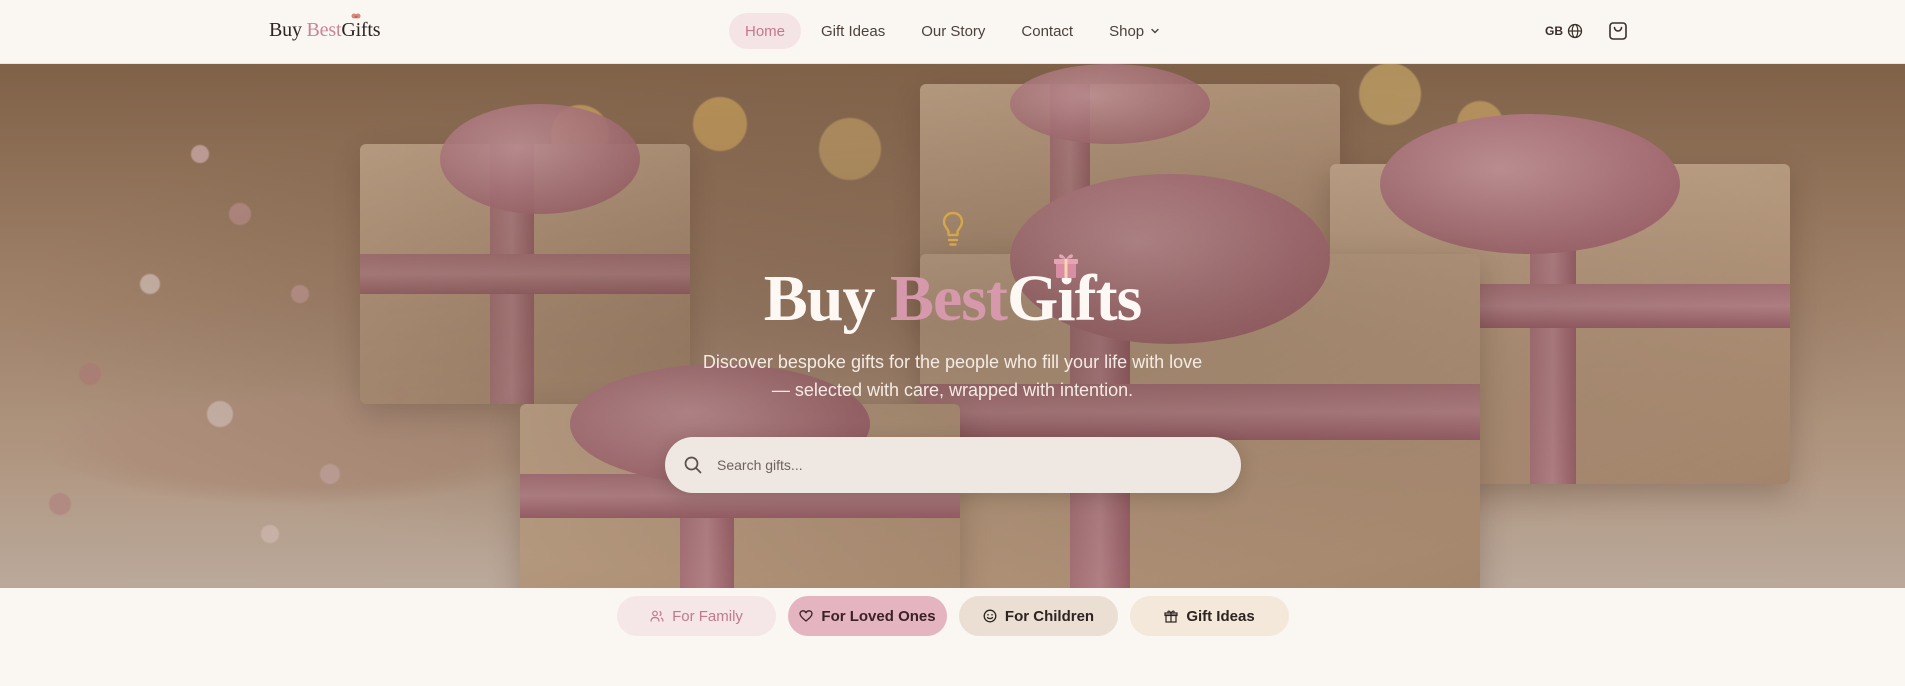 This screenshot has width=1905, height=686. What do you see at coordinates (1155, 31) in the screenshot?
I see `chevron-down-icon` at bounding box center [1155, 31].